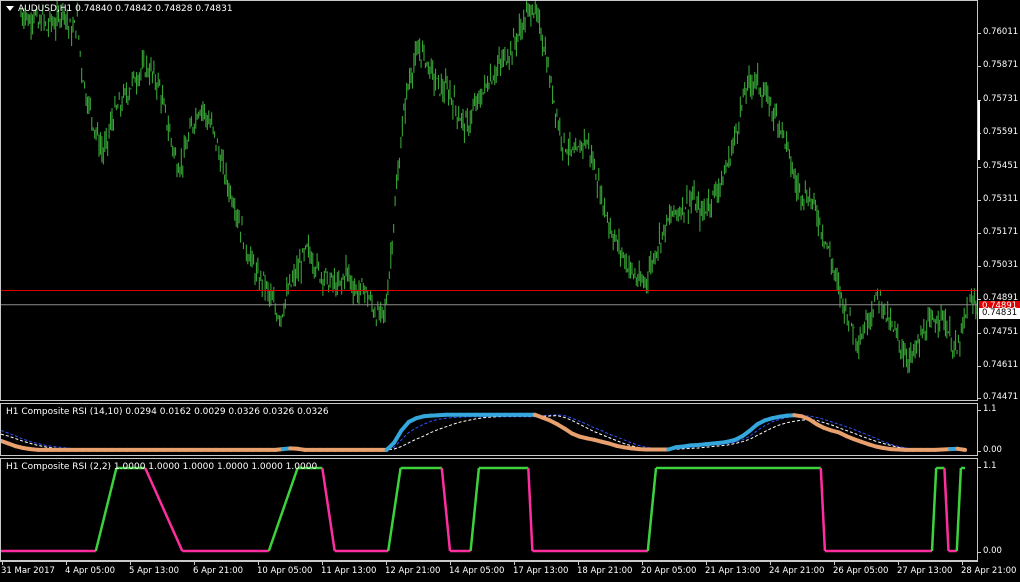 The width and height of the screenshot is (1020, 582). Describe the element at coordinates (979, 130) in the screenshot. I see `axis-scroll-marker` at that location.